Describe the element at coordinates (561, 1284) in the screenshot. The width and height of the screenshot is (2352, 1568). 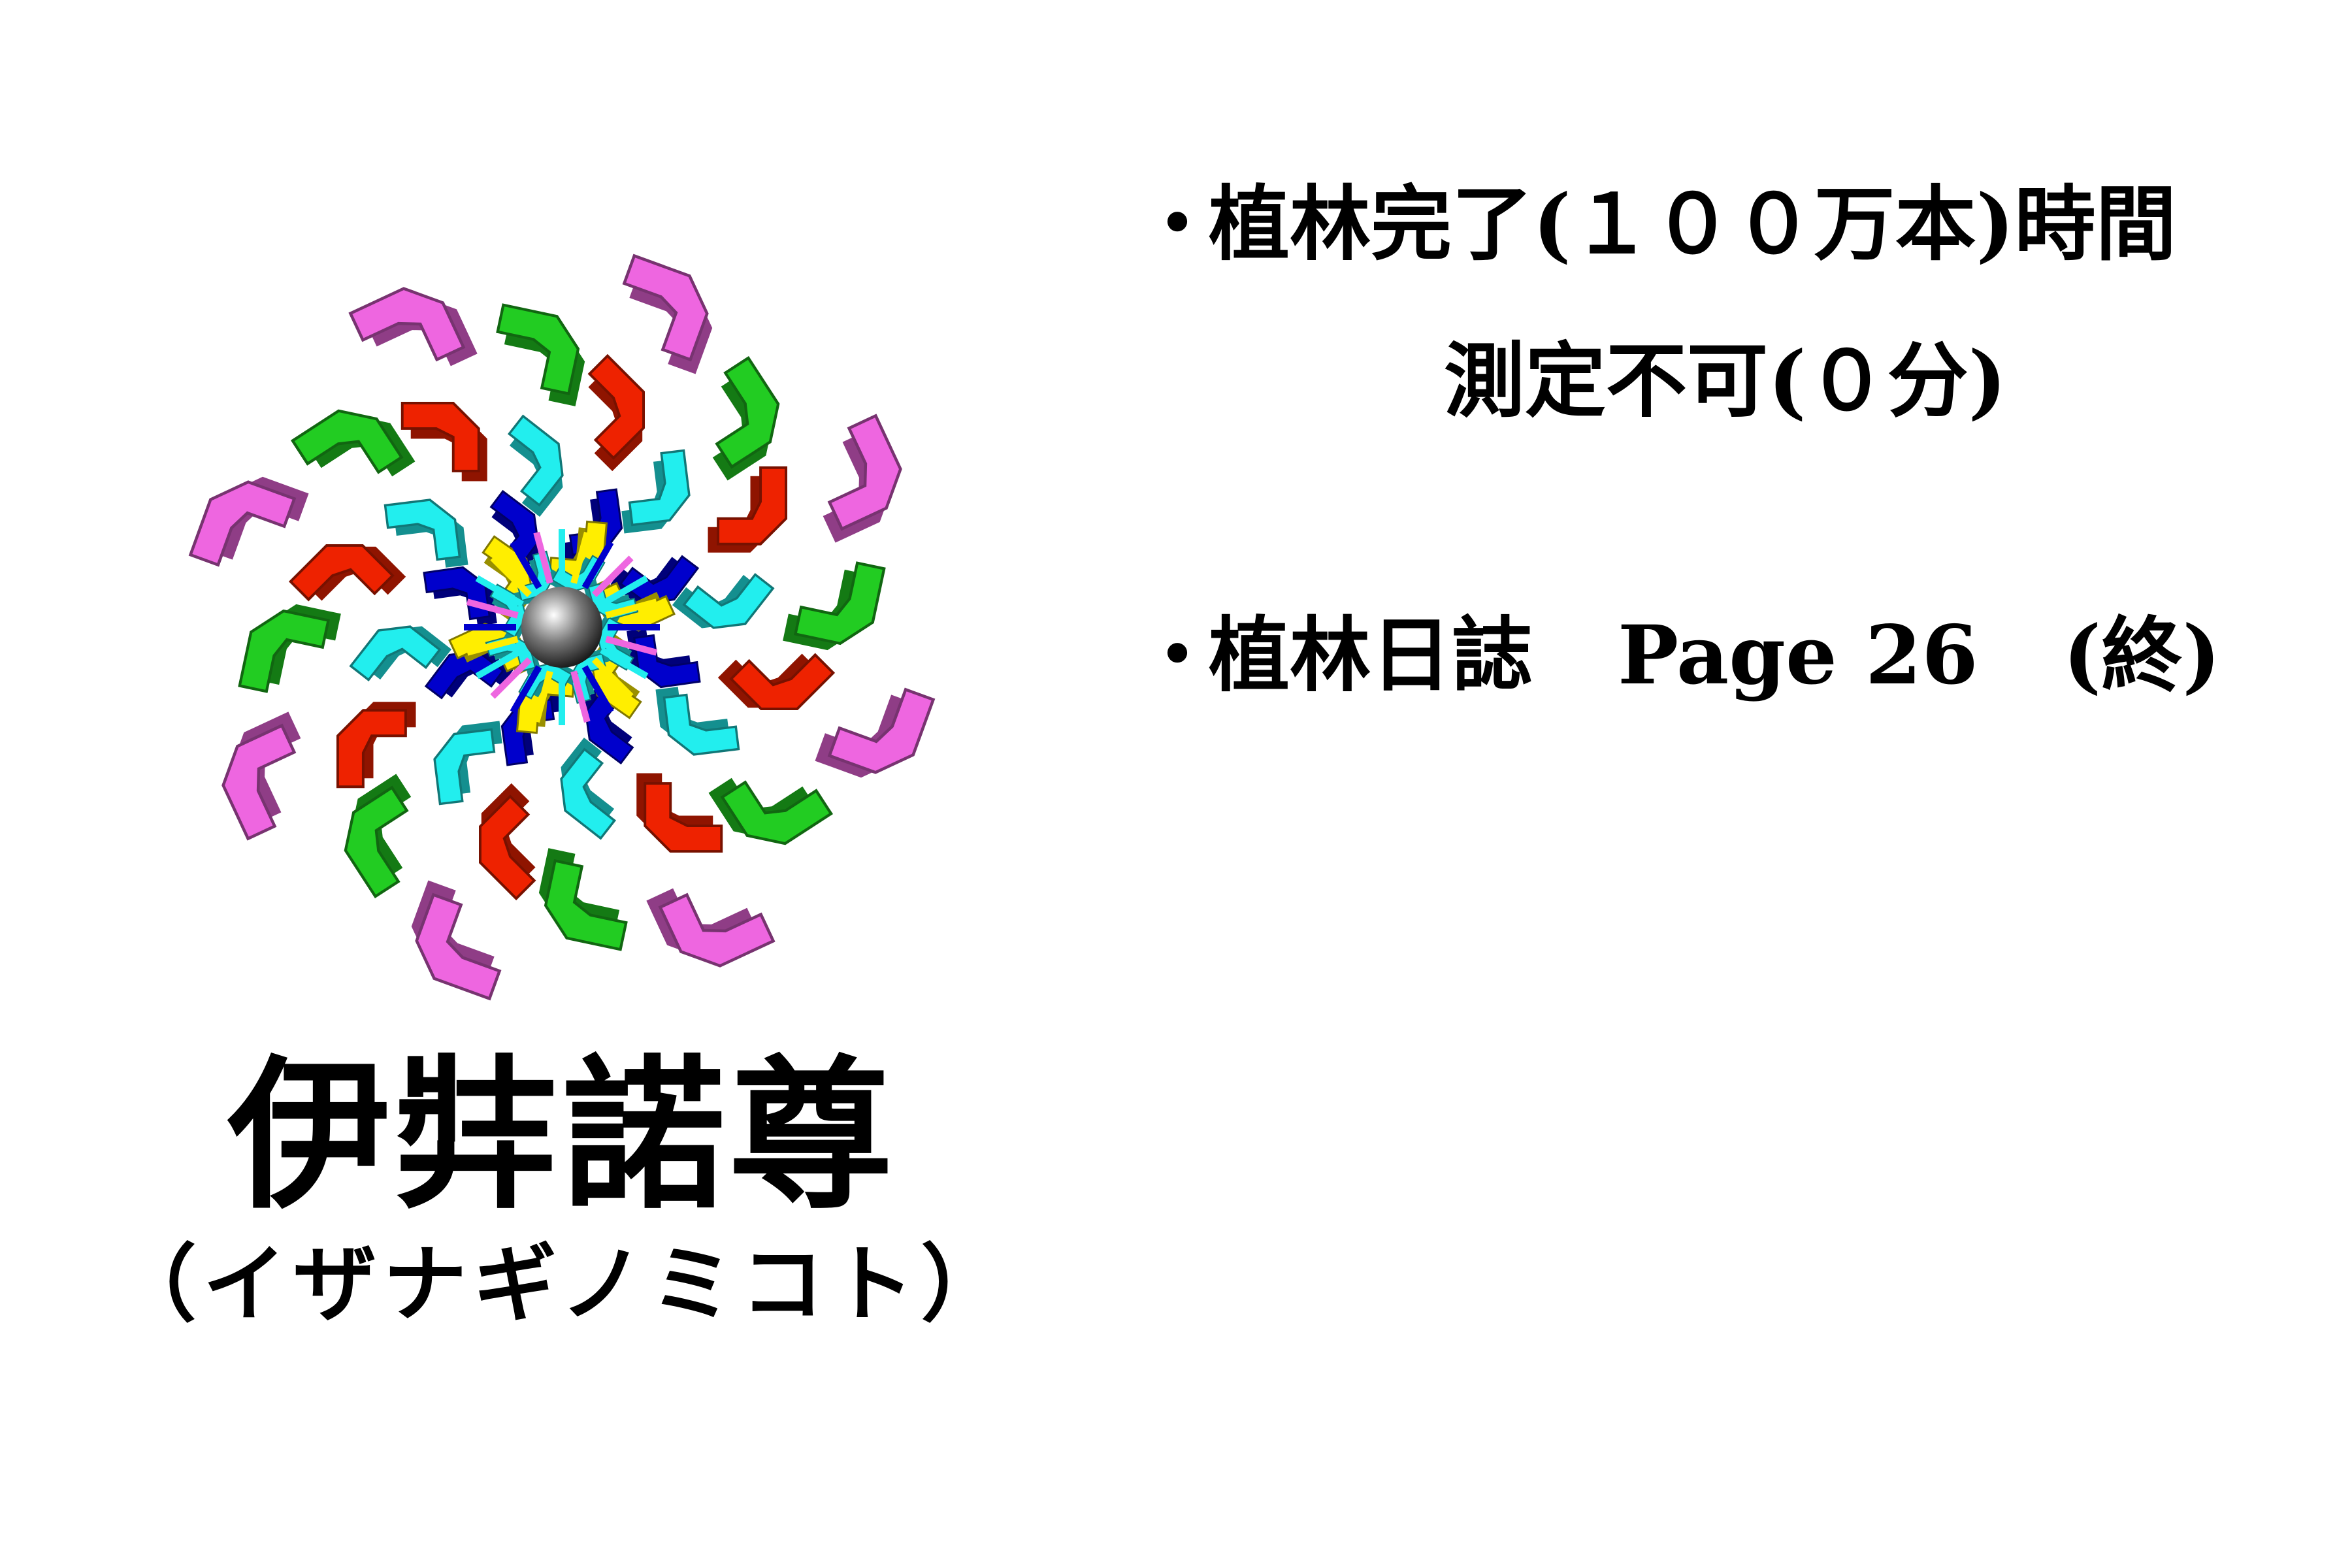
I see `deity-reading: （イザナギノミコト）` at that location.